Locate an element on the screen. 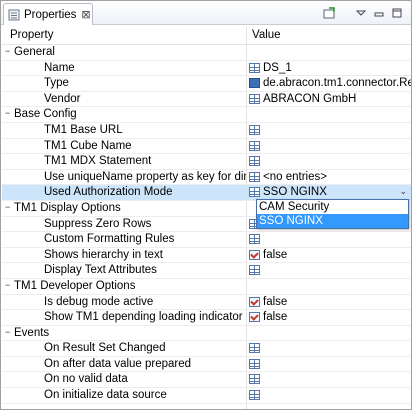 The width and height of the screenshot is (412, 410). property-label: TM1 Base URL is located at coordinates (83, 129).